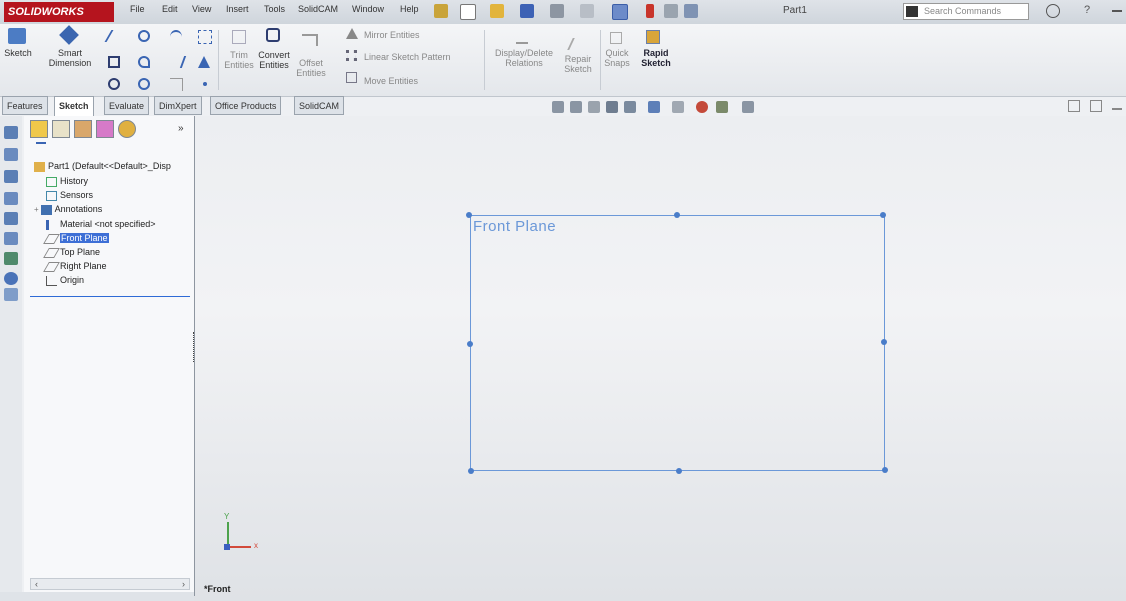 The height and width of the screenshot is (601, 1126). Describe the element at coordinates (722, 107) in the screenshot. I see `scene-icon` at that location.